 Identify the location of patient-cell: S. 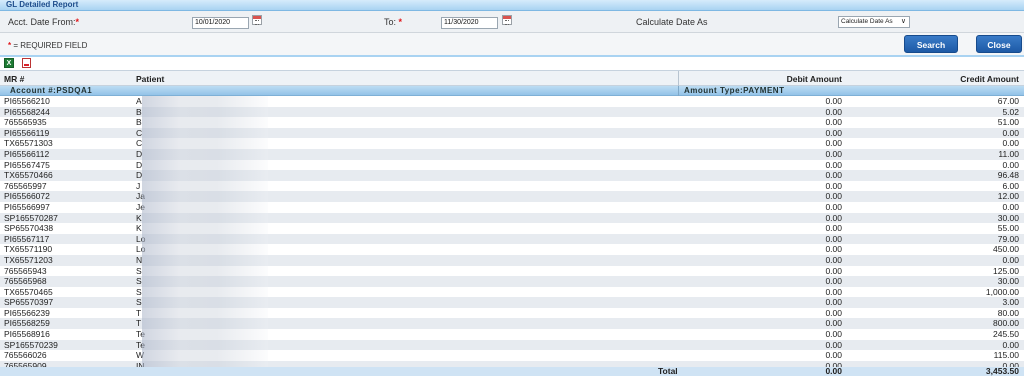
(139, 281).